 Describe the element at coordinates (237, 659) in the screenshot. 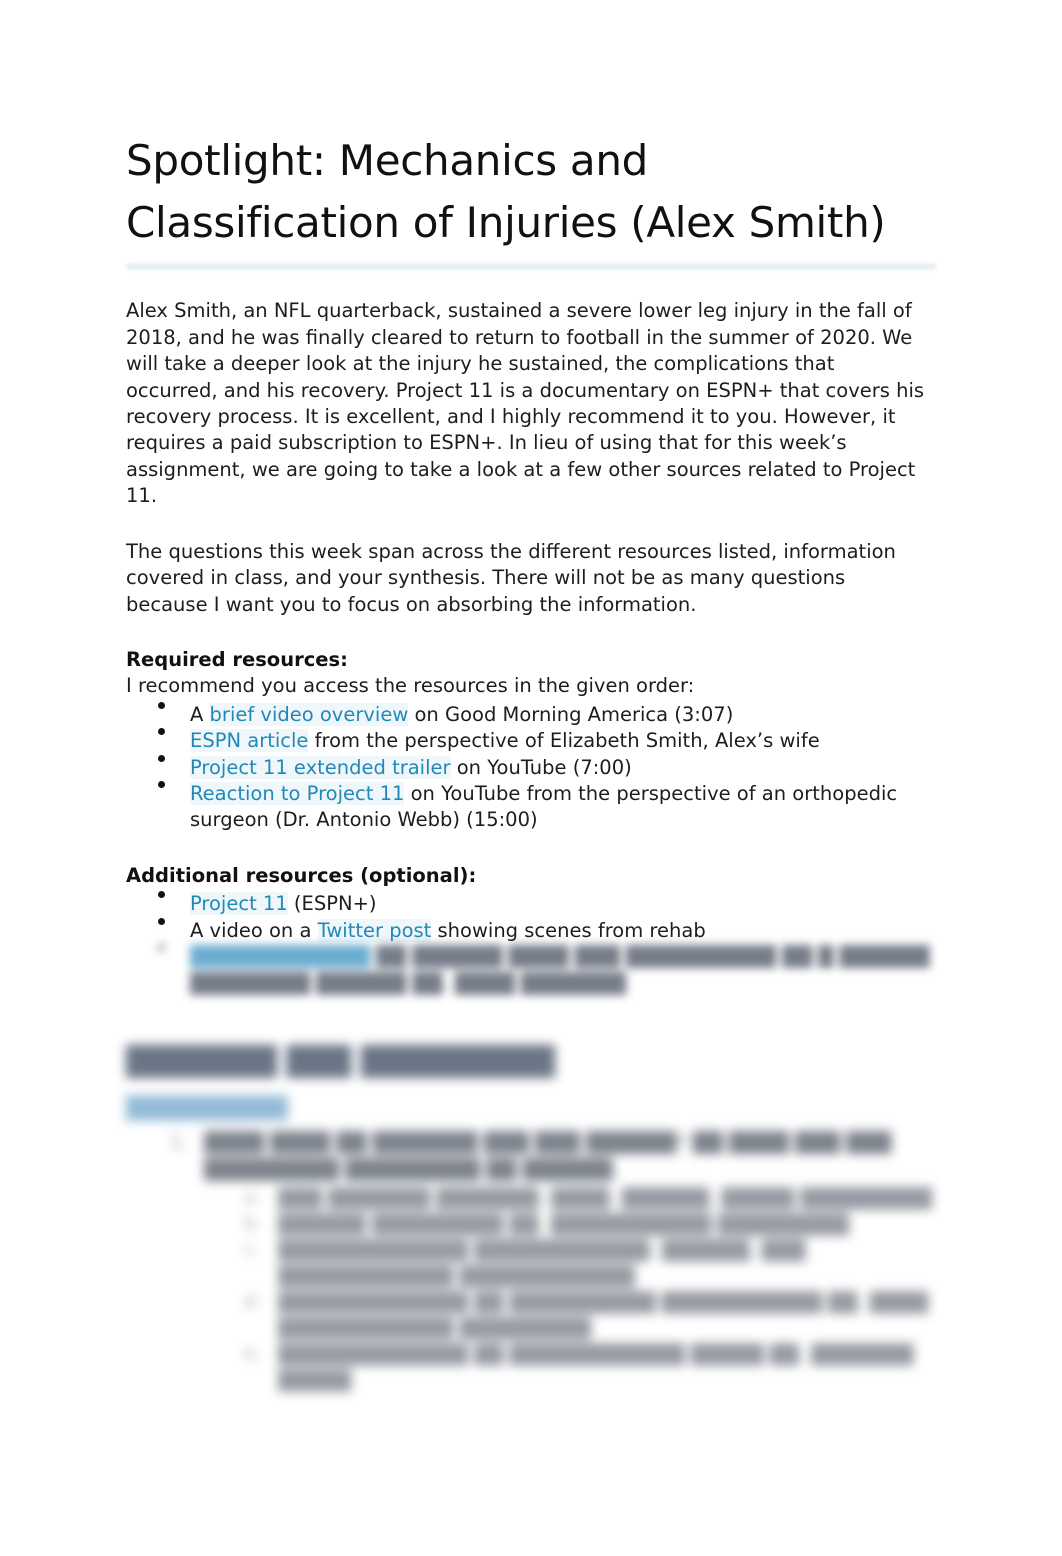

I see `required-resources-heading: Required resources:` at that location.